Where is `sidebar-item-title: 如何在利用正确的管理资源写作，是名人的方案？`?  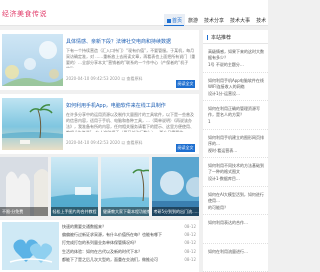
sidebar-item-title: 如何在利用正确的管理资源写作，是名人的方案？ is located at coordinates (234, 111).